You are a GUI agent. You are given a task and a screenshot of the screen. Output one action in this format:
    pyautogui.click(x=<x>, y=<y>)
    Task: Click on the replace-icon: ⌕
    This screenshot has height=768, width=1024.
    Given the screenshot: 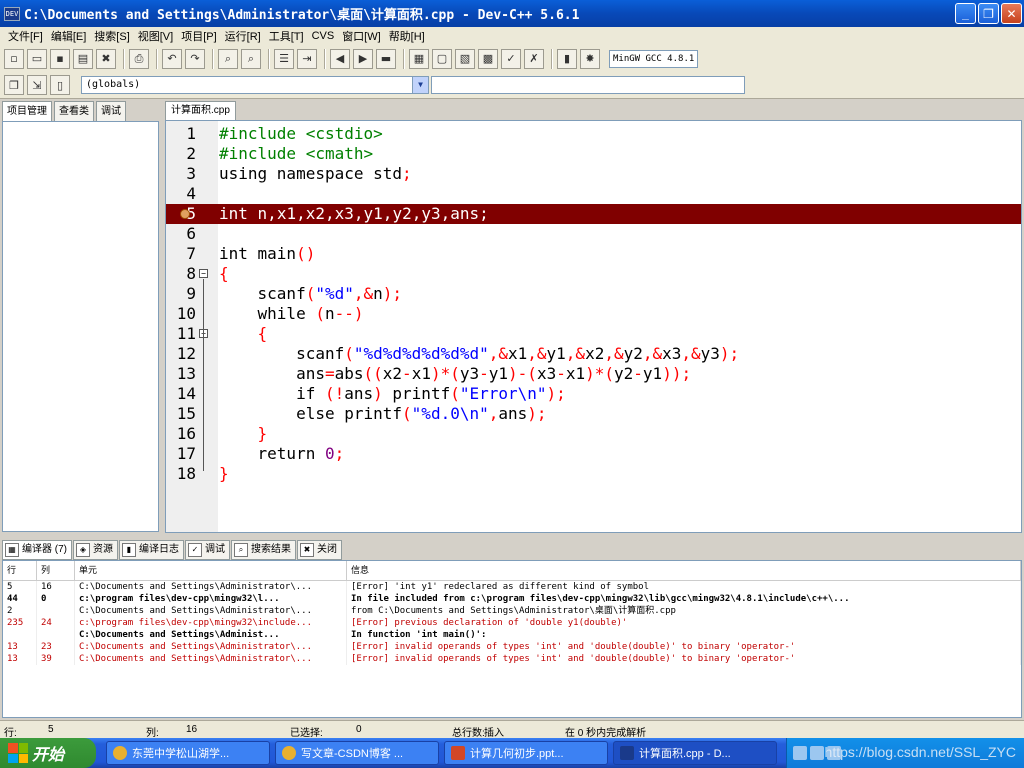 What is the action you would take?
    pyautogui.click(x=251, y=58)
    